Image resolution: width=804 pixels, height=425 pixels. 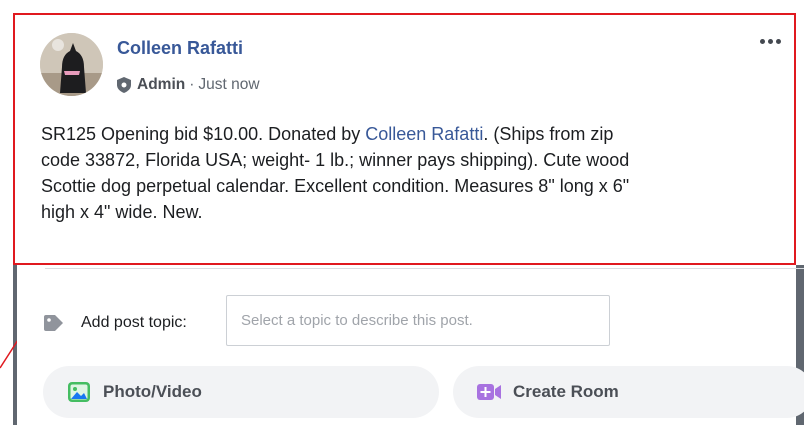 What do you see at coordinates (79, 392) in the screenshot?
I see `photo-icon` at bounding box center [79, 392].